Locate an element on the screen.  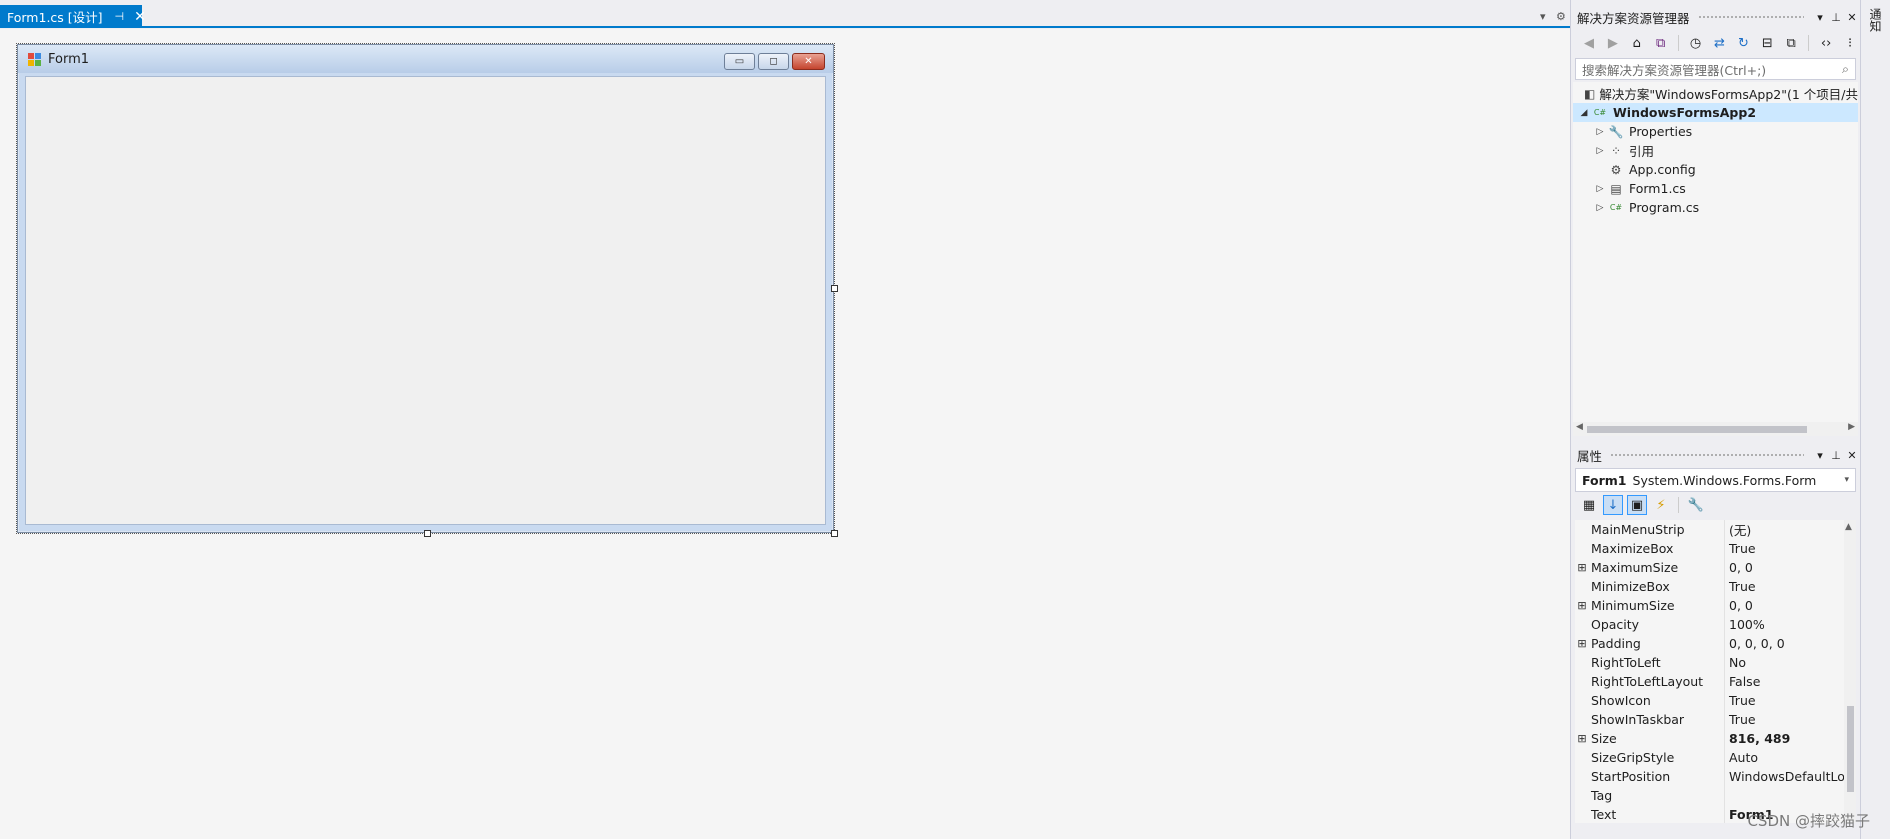
minimize-button: ▭ is located at coordinates (739, 61).